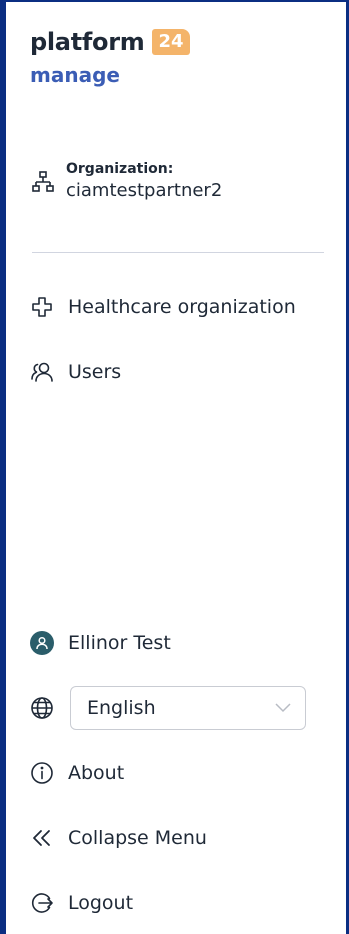 The height and width of the screenshot is (934, 349). Describe the element at coordinates (87, 42) in the screenshot. I see `brand-word: platform` at that location.